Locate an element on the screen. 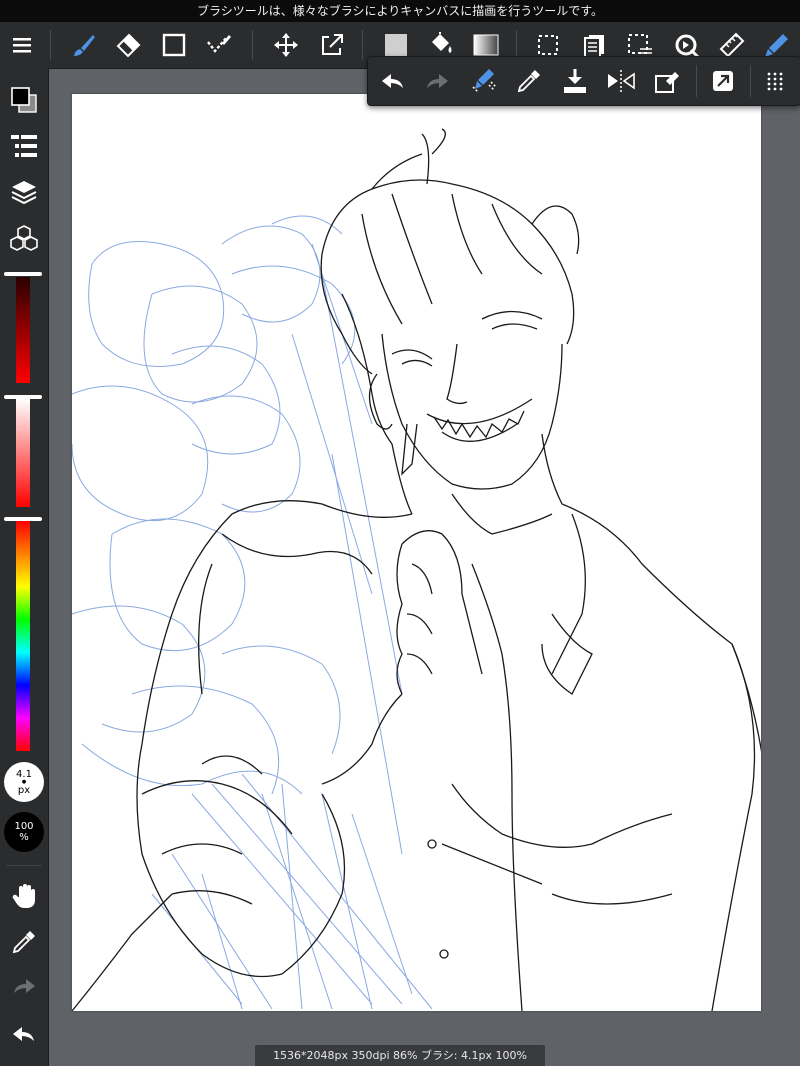 Image resolution: width=800 pixels, height=1066 pixels. hand-tool-button is located at coordinates (24, 896).